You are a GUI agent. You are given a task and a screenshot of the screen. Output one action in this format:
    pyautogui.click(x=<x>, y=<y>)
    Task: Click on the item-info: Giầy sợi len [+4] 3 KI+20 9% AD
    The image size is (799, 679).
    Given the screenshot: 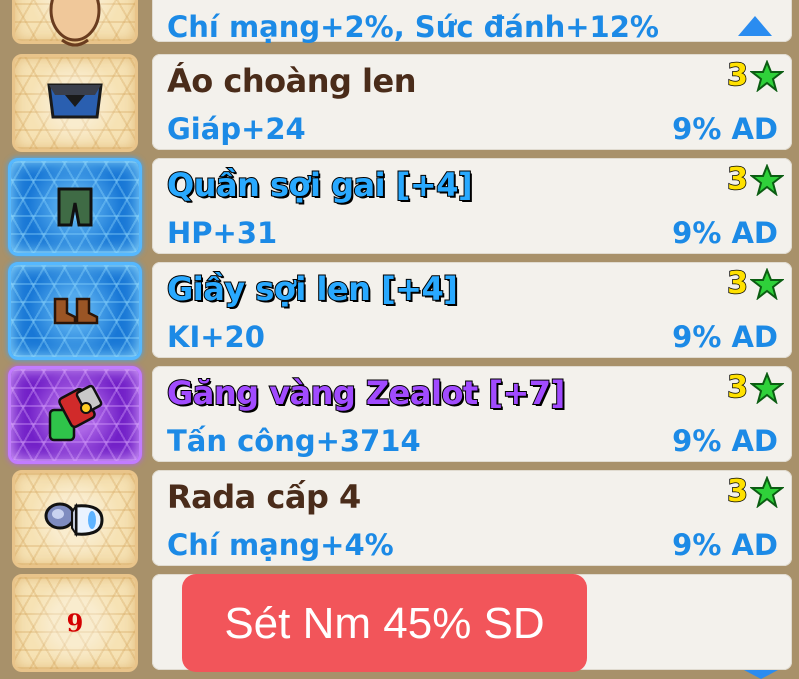 What is the action you would take?
    pyautogui.click(x=472, y=310)
    